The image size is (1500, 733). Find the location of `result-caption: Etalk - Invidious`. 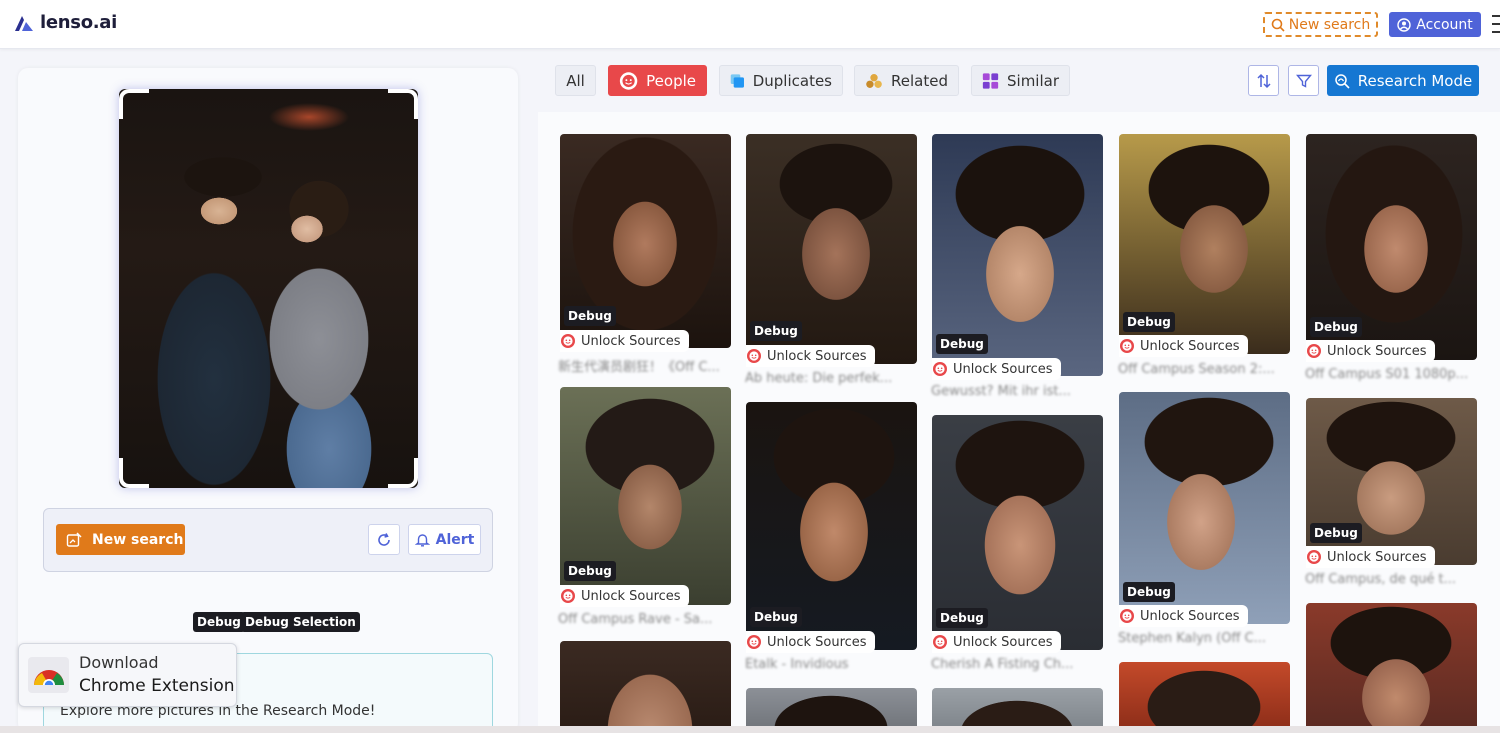

result-caption: Etalk - Invidious is located at coordinates (797, 664).